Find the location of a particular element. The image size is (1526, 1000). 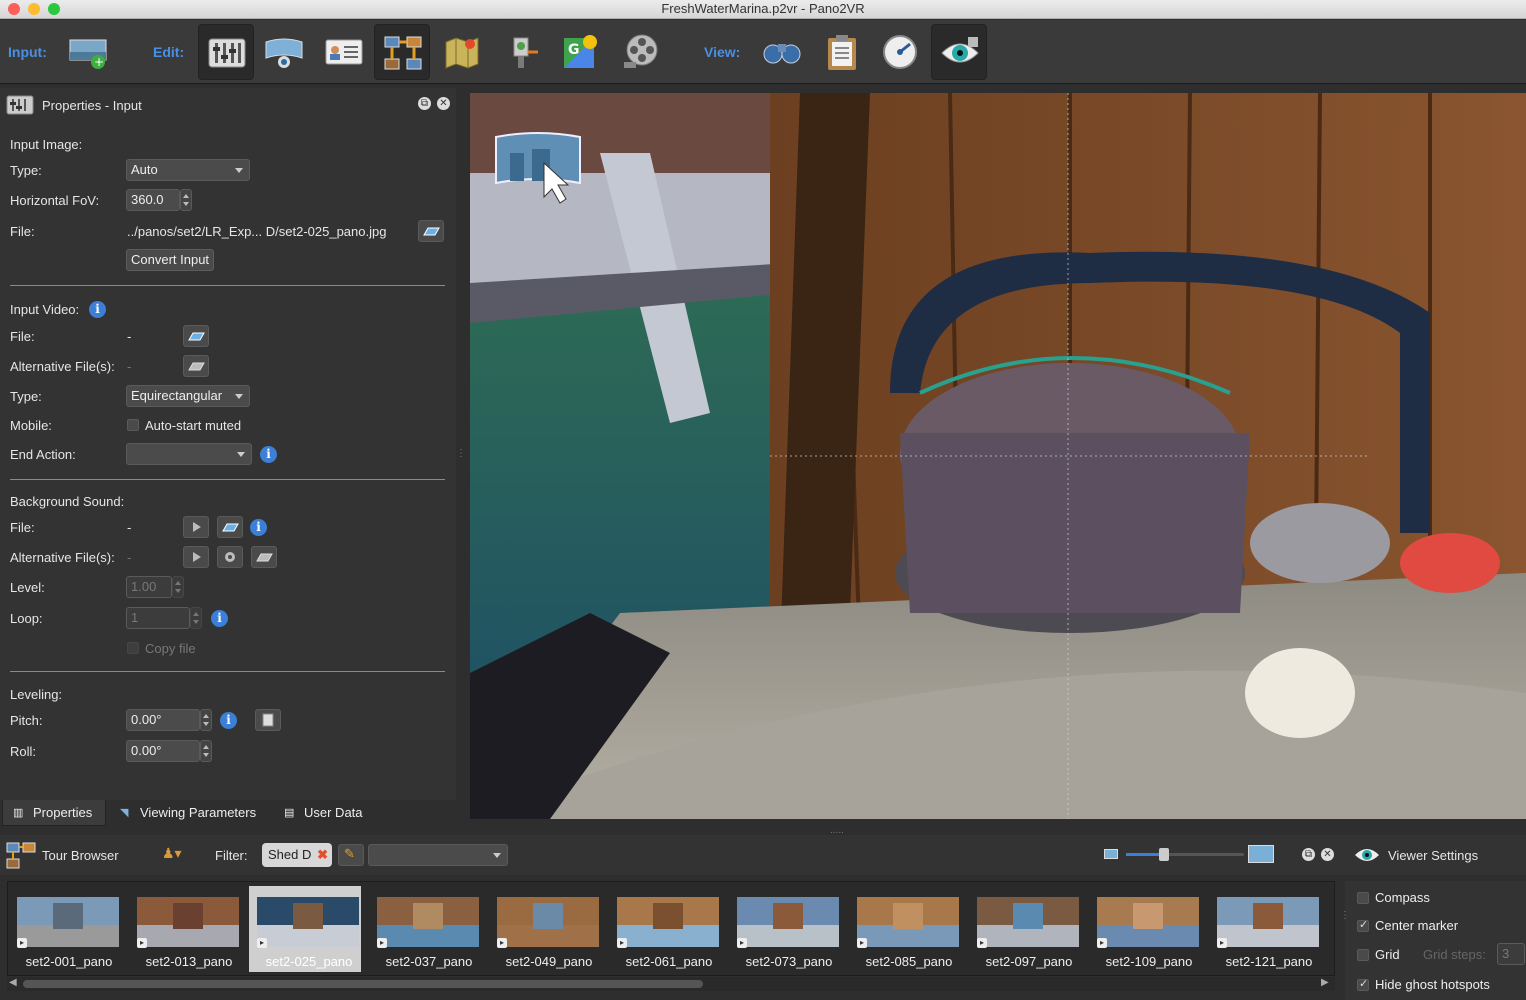

tour-browser-button is located at coordinates (402, 52).